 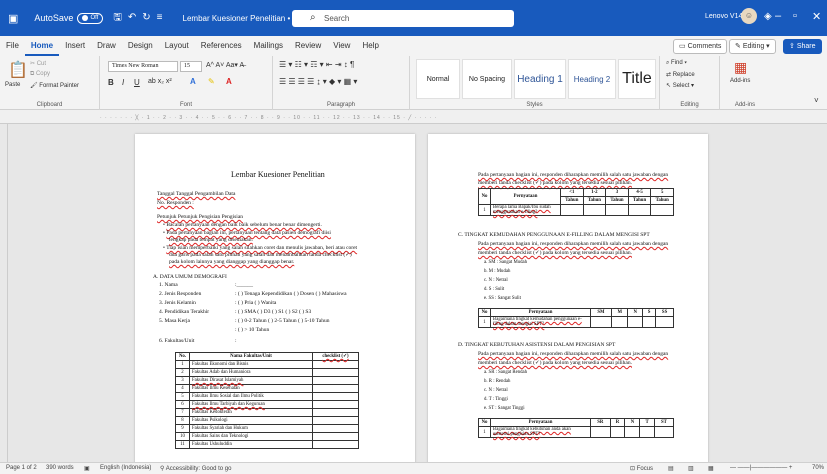 I want to click on search-input: ⌕ Search, so click(x=403, y=18).